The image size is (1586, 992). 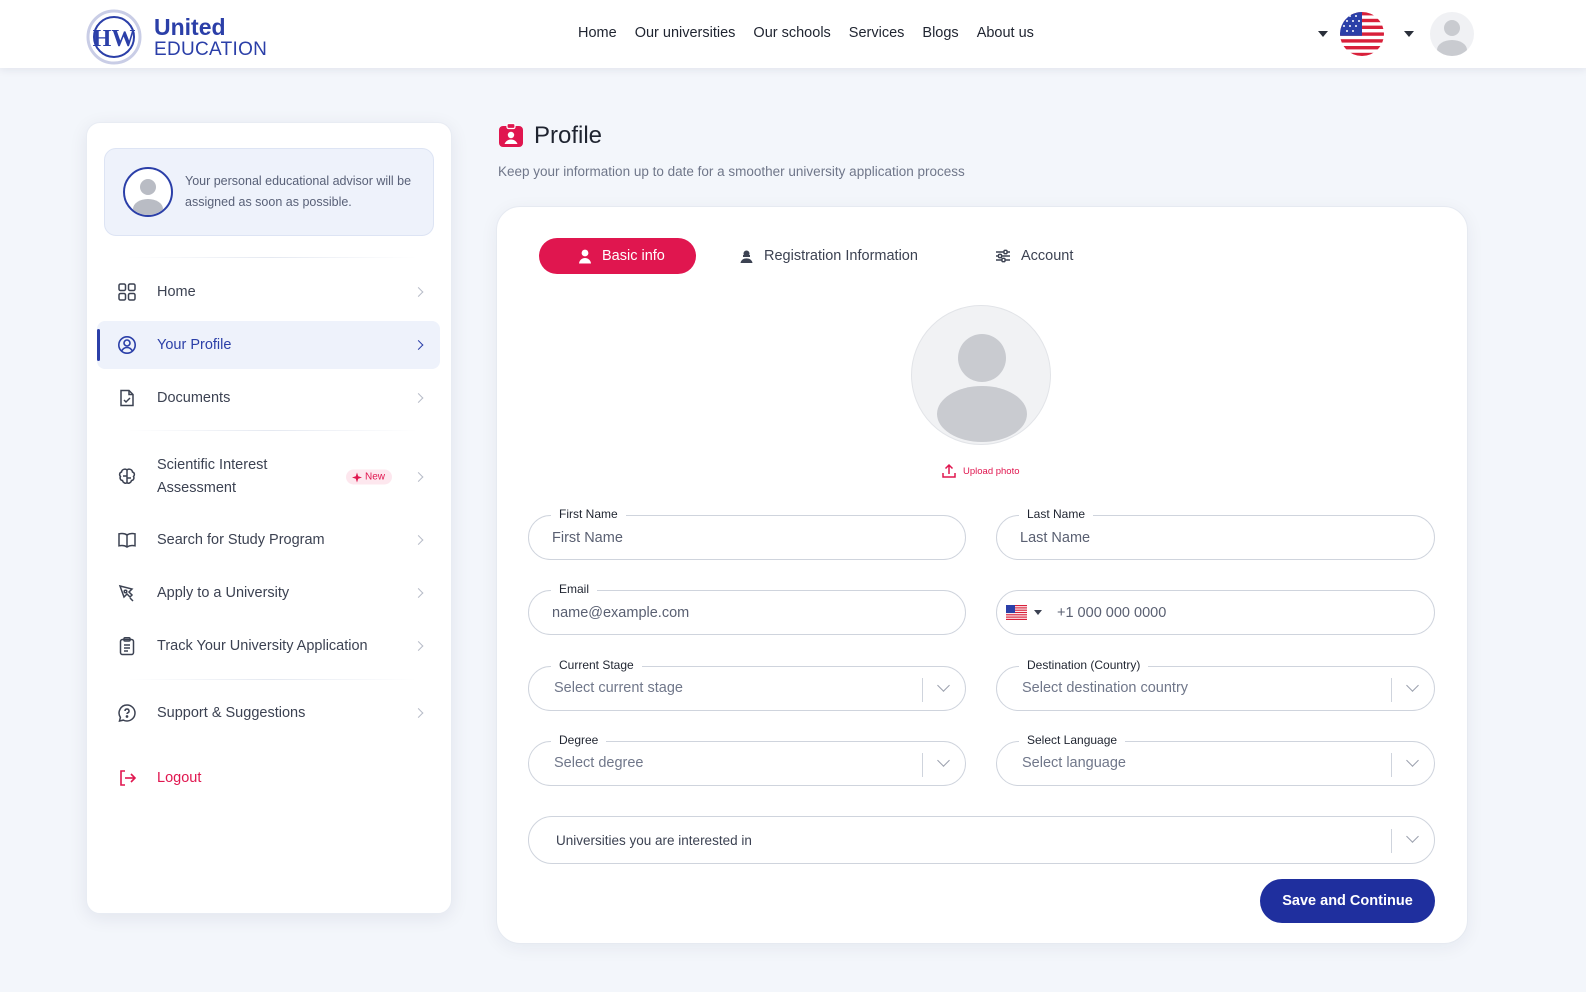 I want to click on upload-photo-button: Upload photo, so click(x=980, y=471).